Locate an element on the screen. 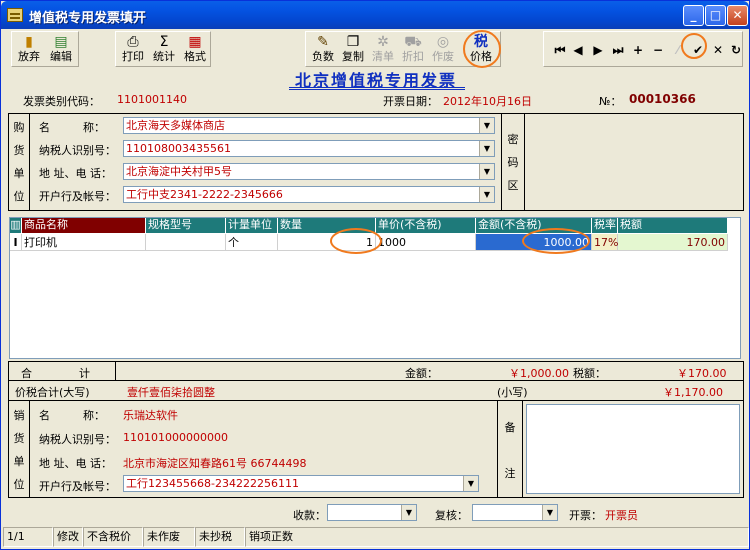  buyer-bank-label: 开户行及帐号： is located at coordinates (77, 196).